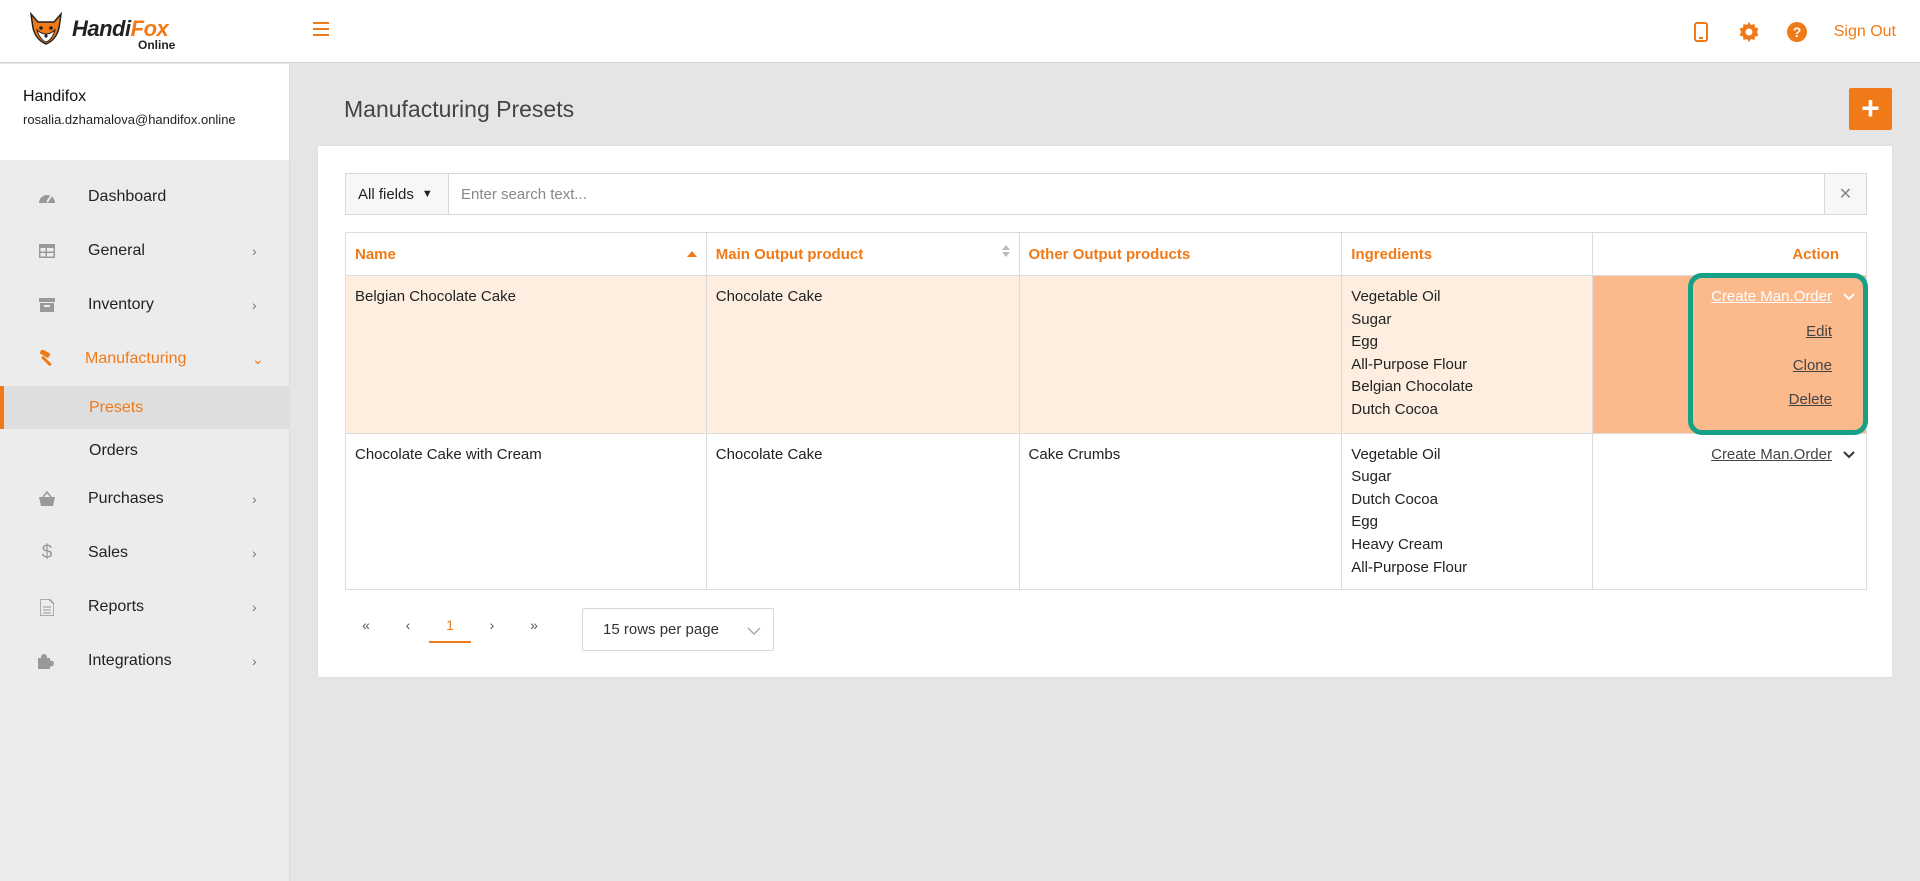  I want to click on search-field-select: All fields ▼, so click(397, 194).